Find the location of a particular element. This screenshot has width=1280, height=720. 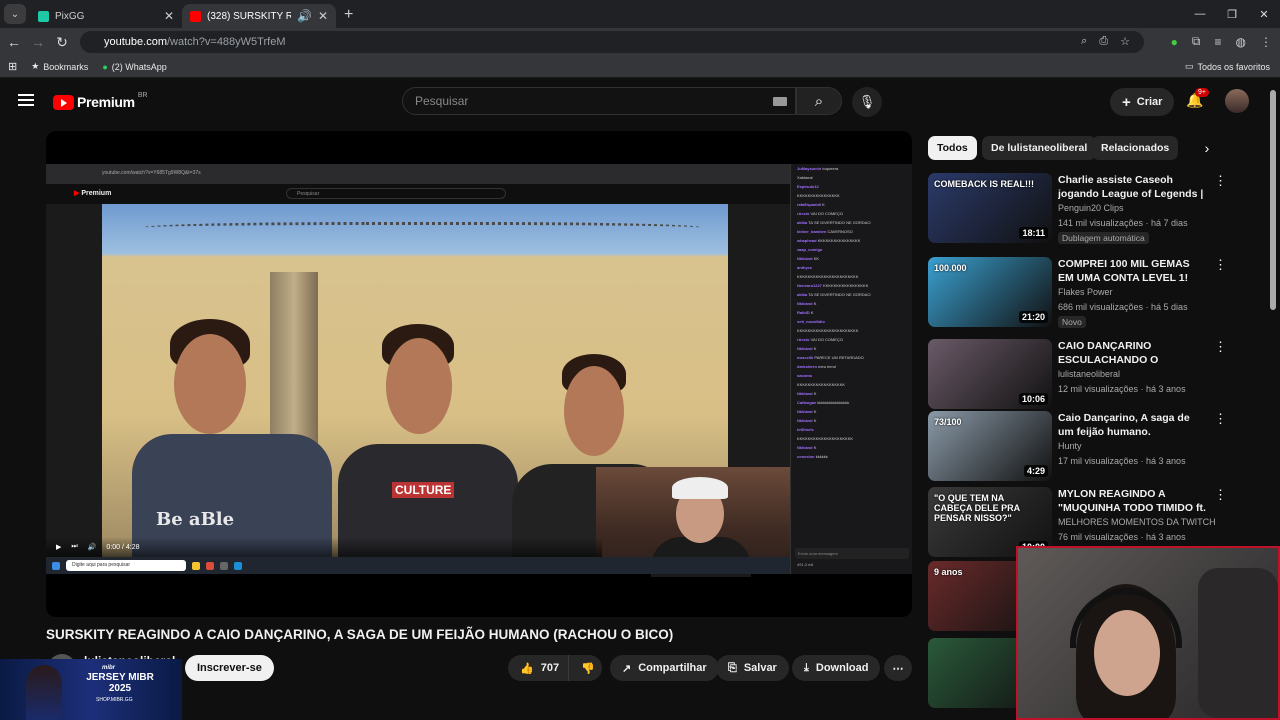

minimize-icon: — is located at coordinates (1200, 14).